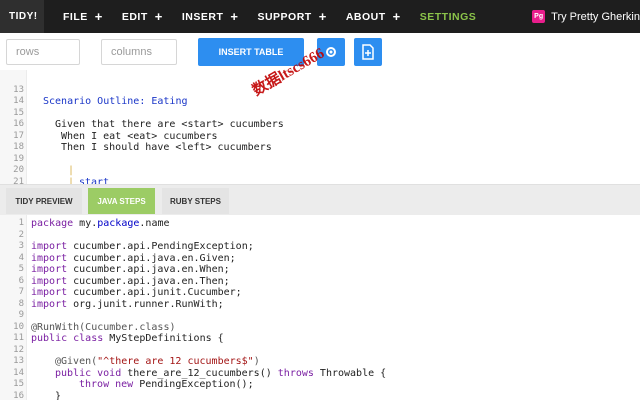 The height and width of the screenshot is (400, 640). Describe the element at coordinates (448, 16) in the screenshot. I see `menu-settings: SETTINGS` at that location.